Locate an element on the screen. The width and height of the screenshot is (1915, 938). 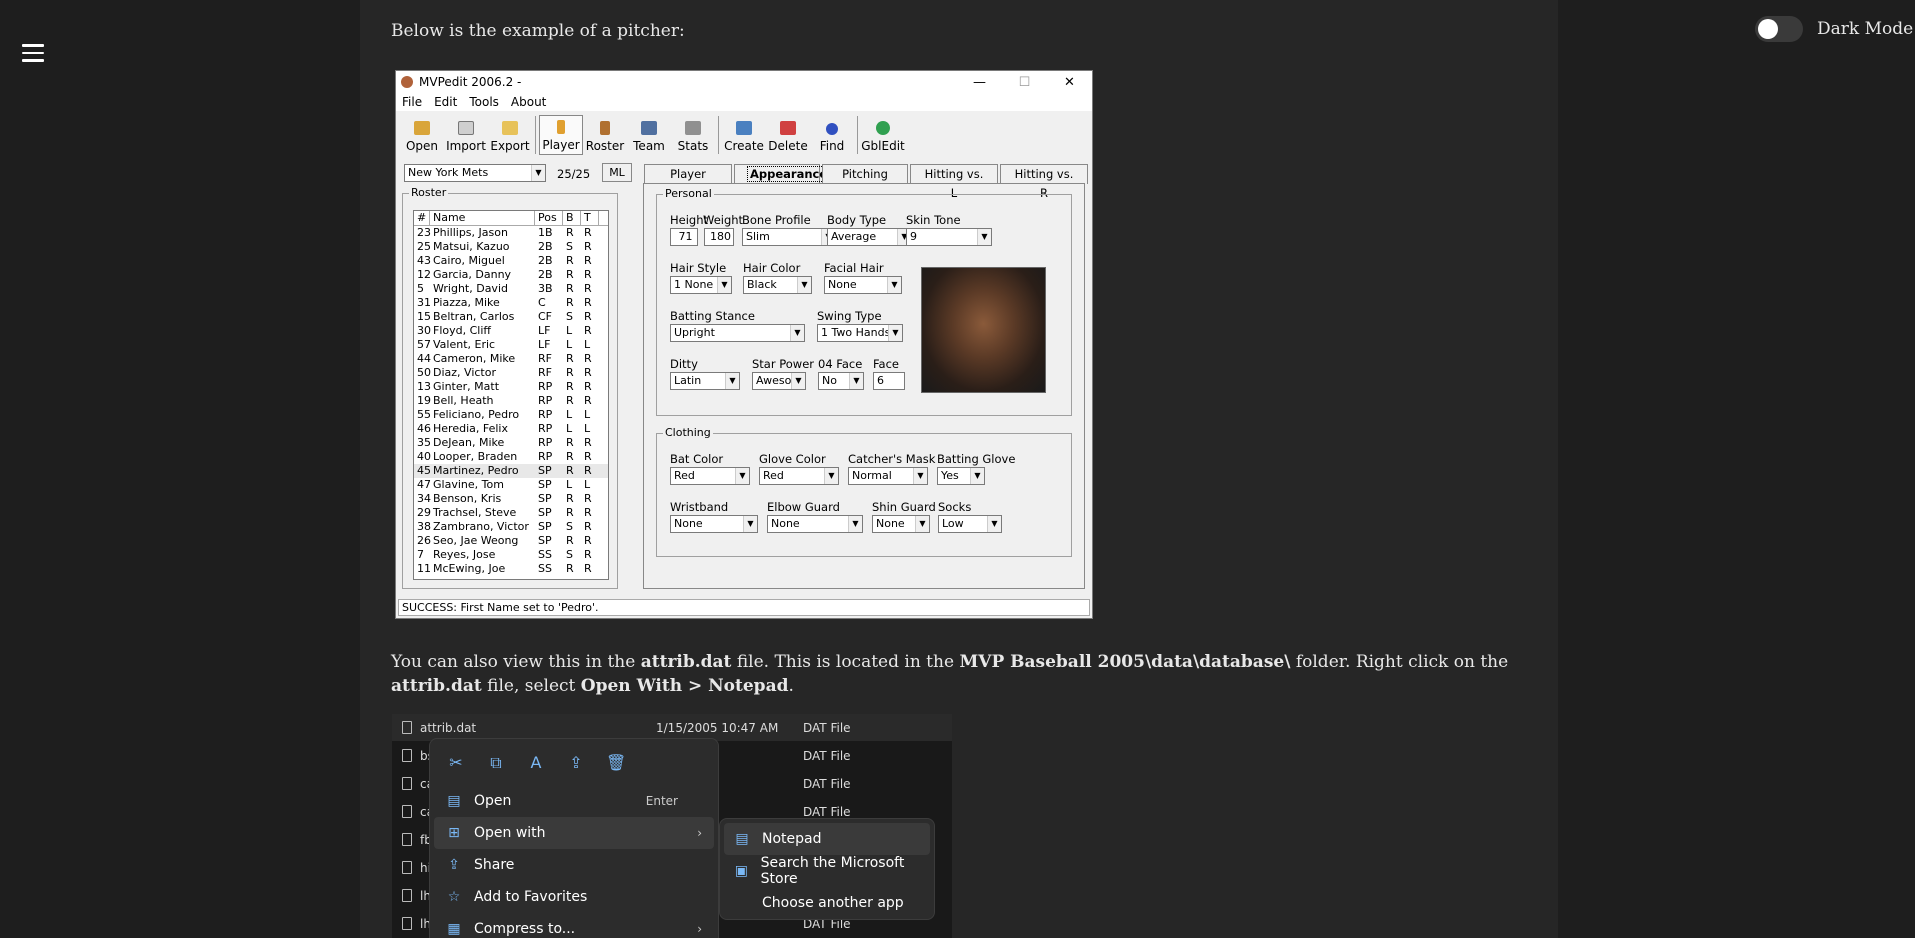
tab-hitting-vs-r: Hitting vs. R is located at coordinates (1044, 182).